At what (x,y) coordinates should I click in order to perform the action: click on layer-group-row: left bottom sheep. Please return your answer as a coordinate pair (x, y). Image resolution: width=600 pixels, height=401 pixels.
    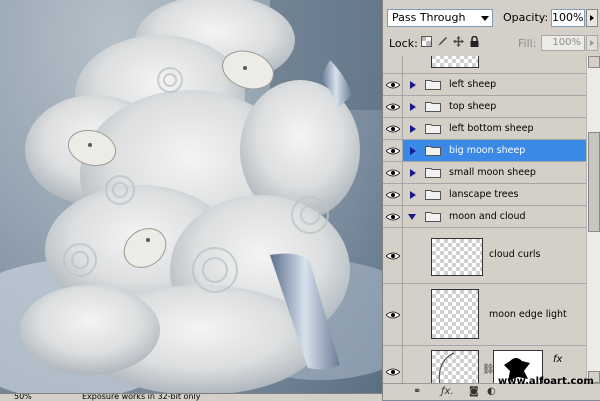
    Looking at the image, I should click on (484, 129).